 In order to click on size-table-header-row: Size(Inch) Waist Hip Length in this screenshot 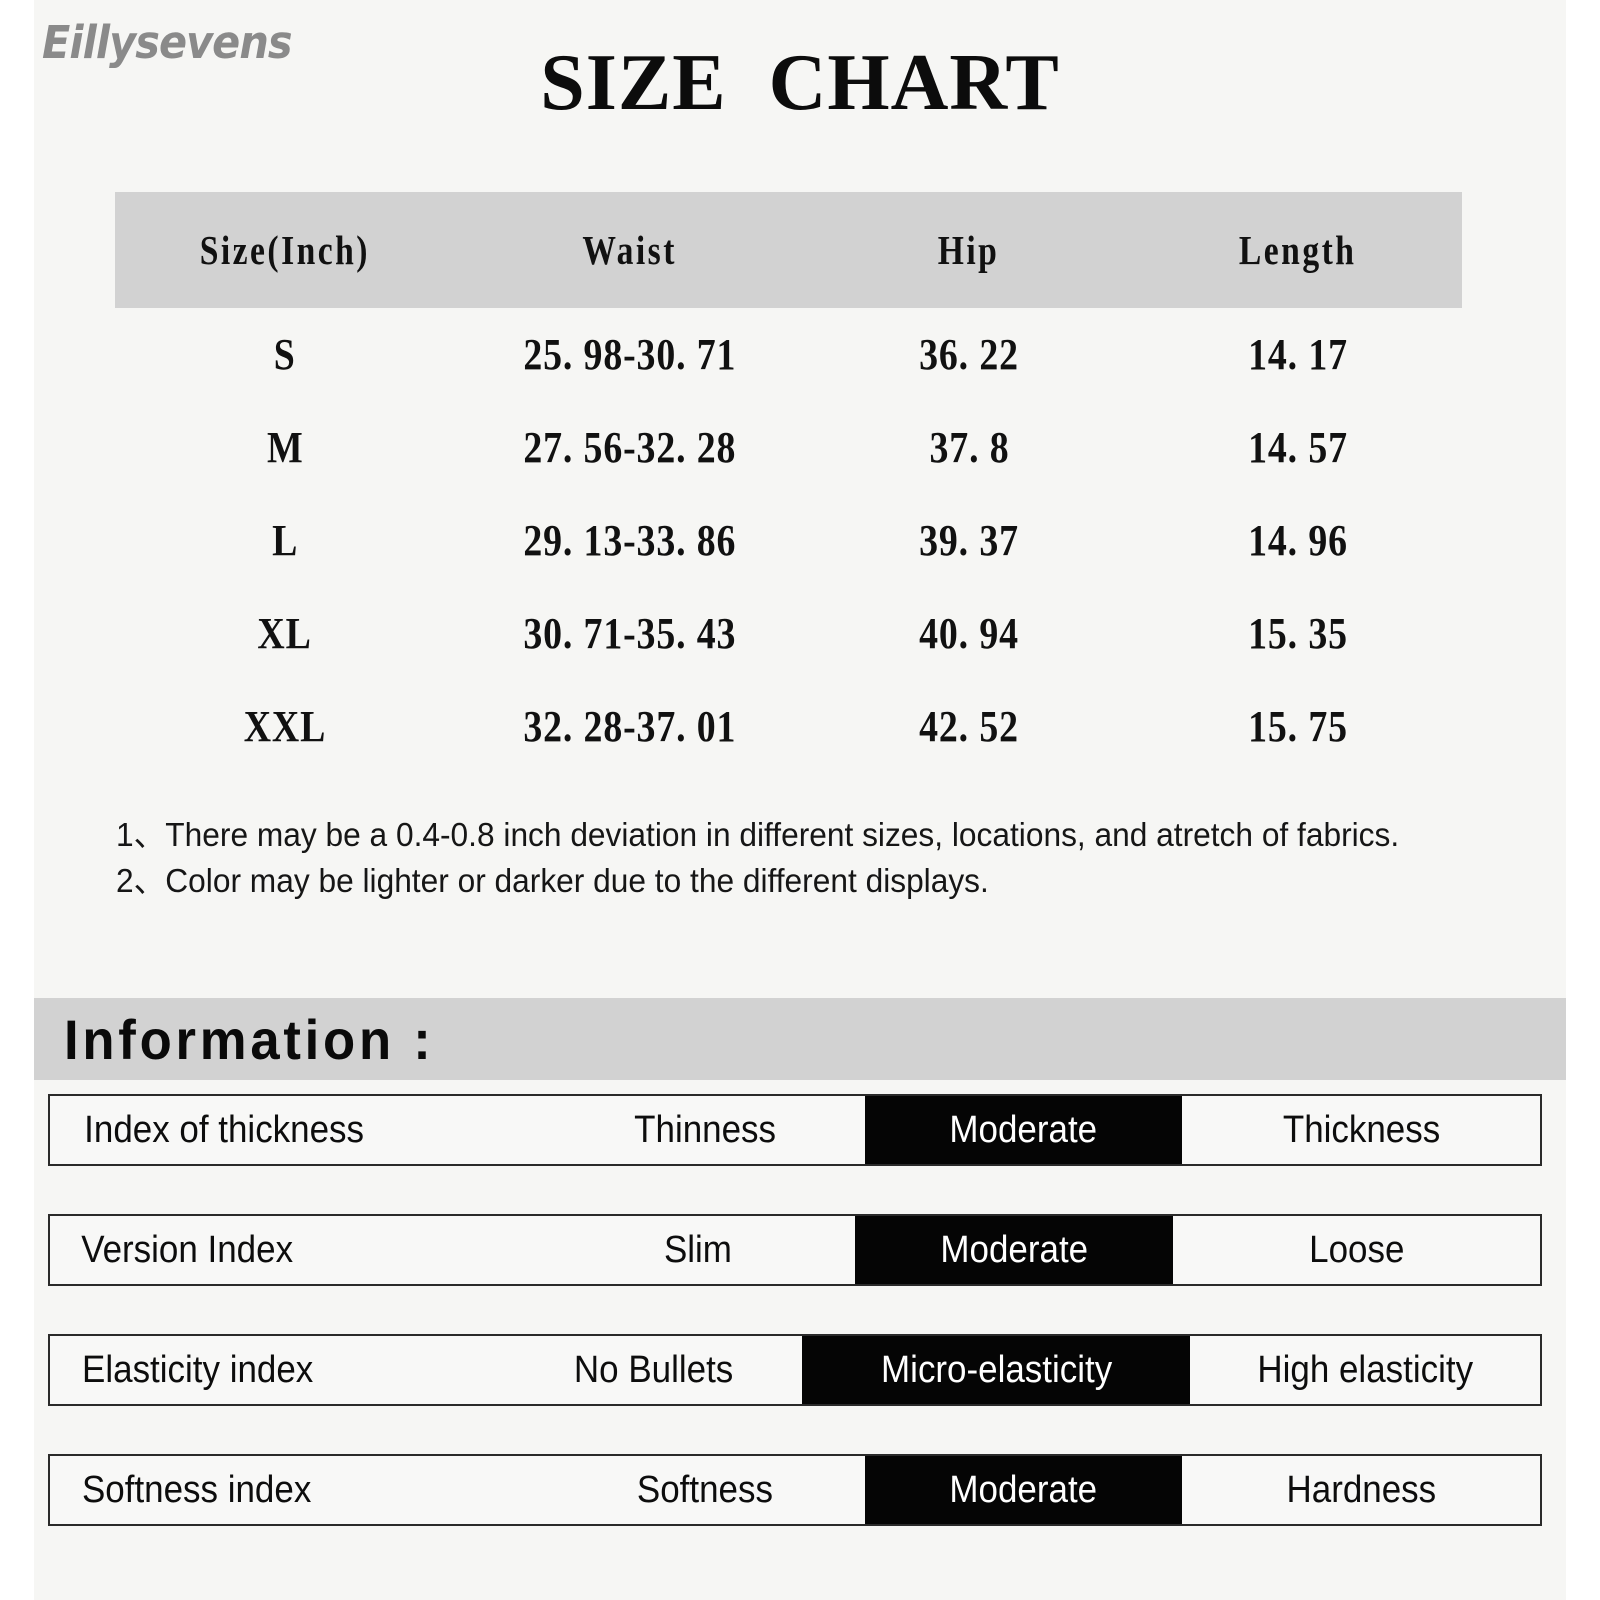, I will do `click(788, 250)`.